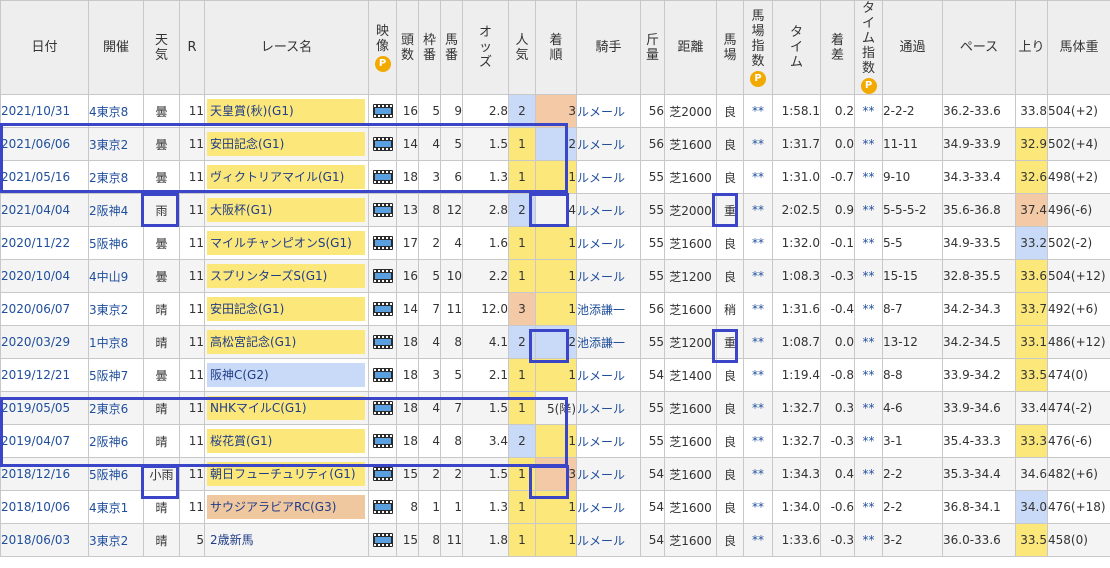 This screenshot has width=1110, height=568. What do you see at coordinates (286, 210) in the screenshot?
I see `race-name-link: 大阪杯(G1)` at bounding box center [286, 210].